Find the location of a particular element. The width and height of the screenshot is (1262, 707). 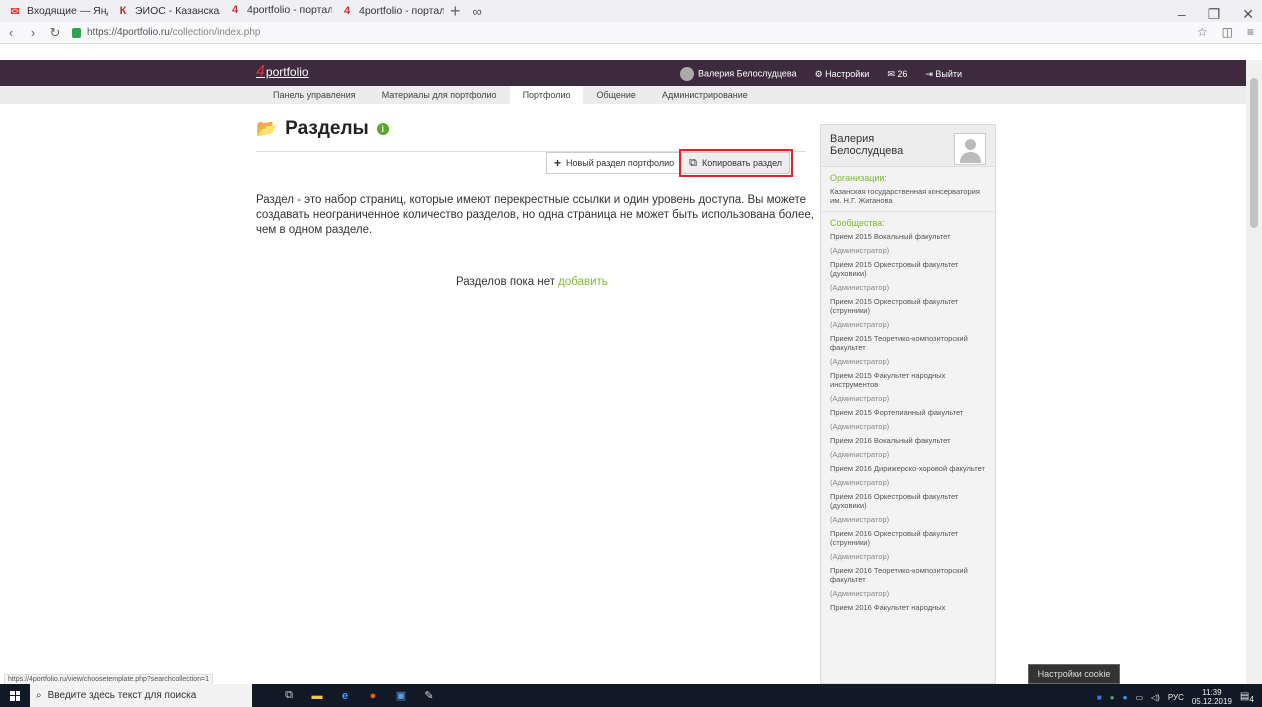

copy-section-button: ⧉ Копировать раздел is located at coordinates (736, 163).